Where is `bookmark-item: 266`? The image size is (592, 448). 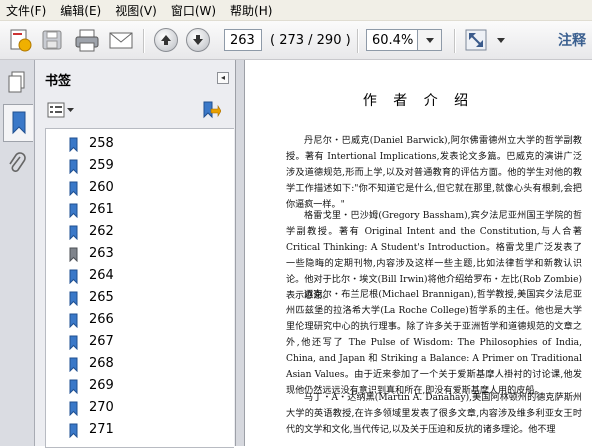
bookmark-item: 266 is located at coordinates (140, 320).